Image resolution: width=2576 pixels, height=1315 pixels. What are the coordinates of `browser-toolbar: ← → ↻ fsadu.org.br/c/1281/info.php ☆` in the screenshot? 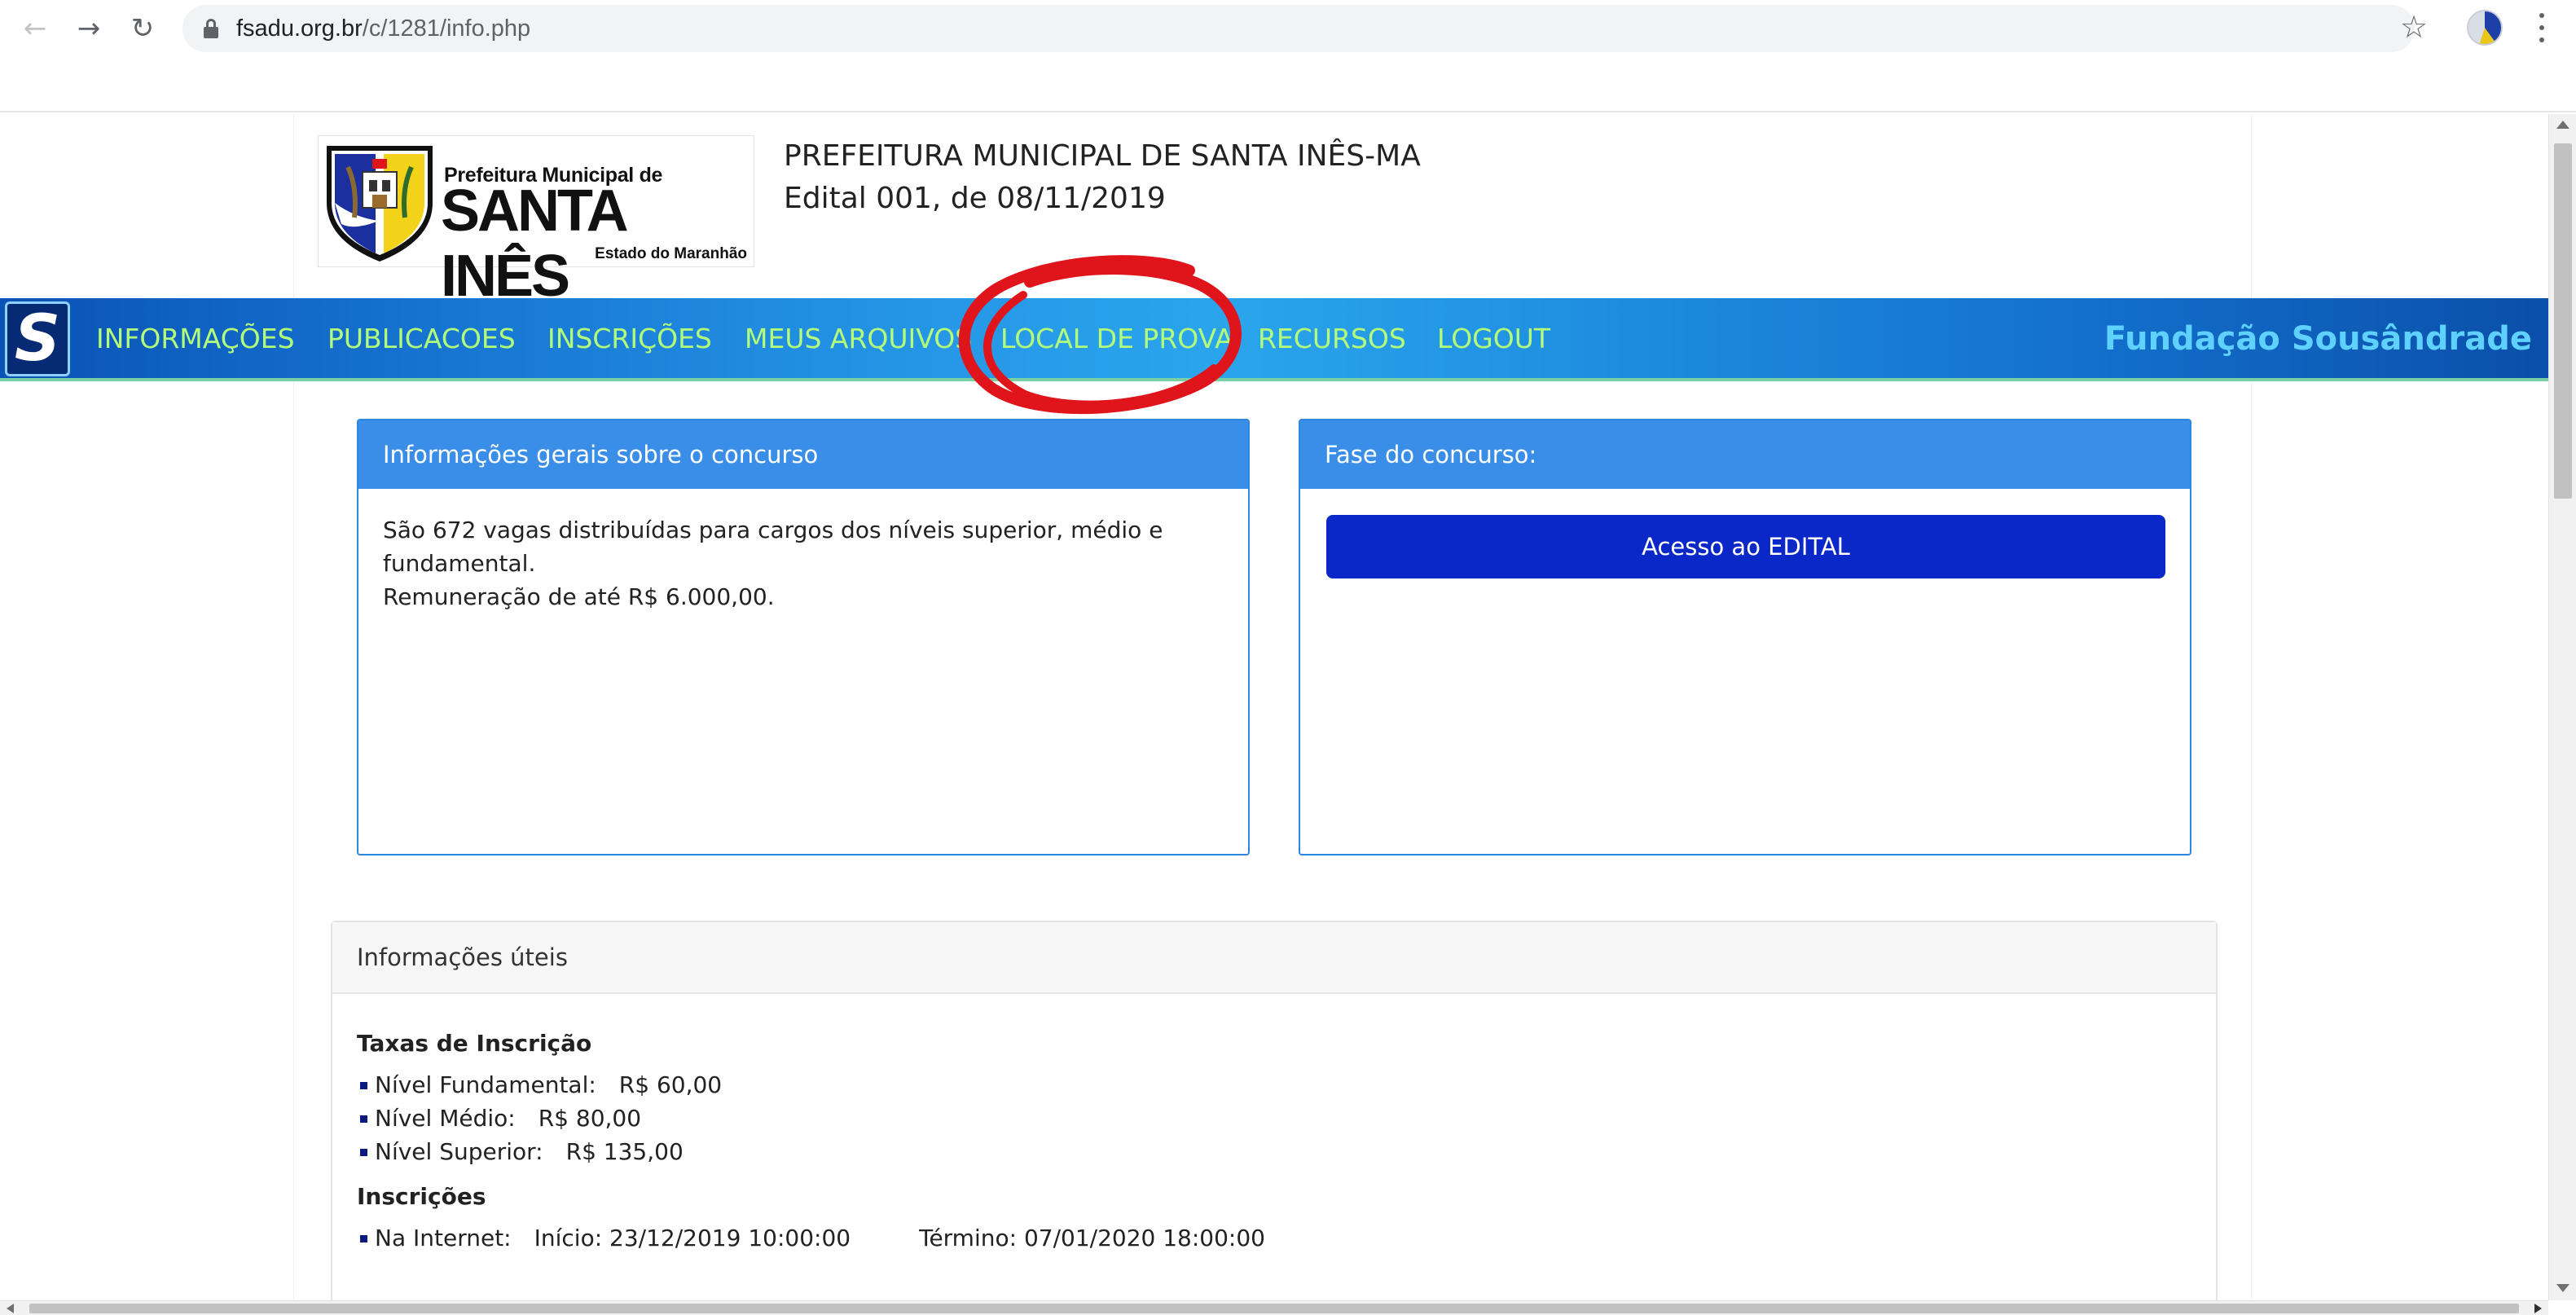 It's located at (1288, 56).